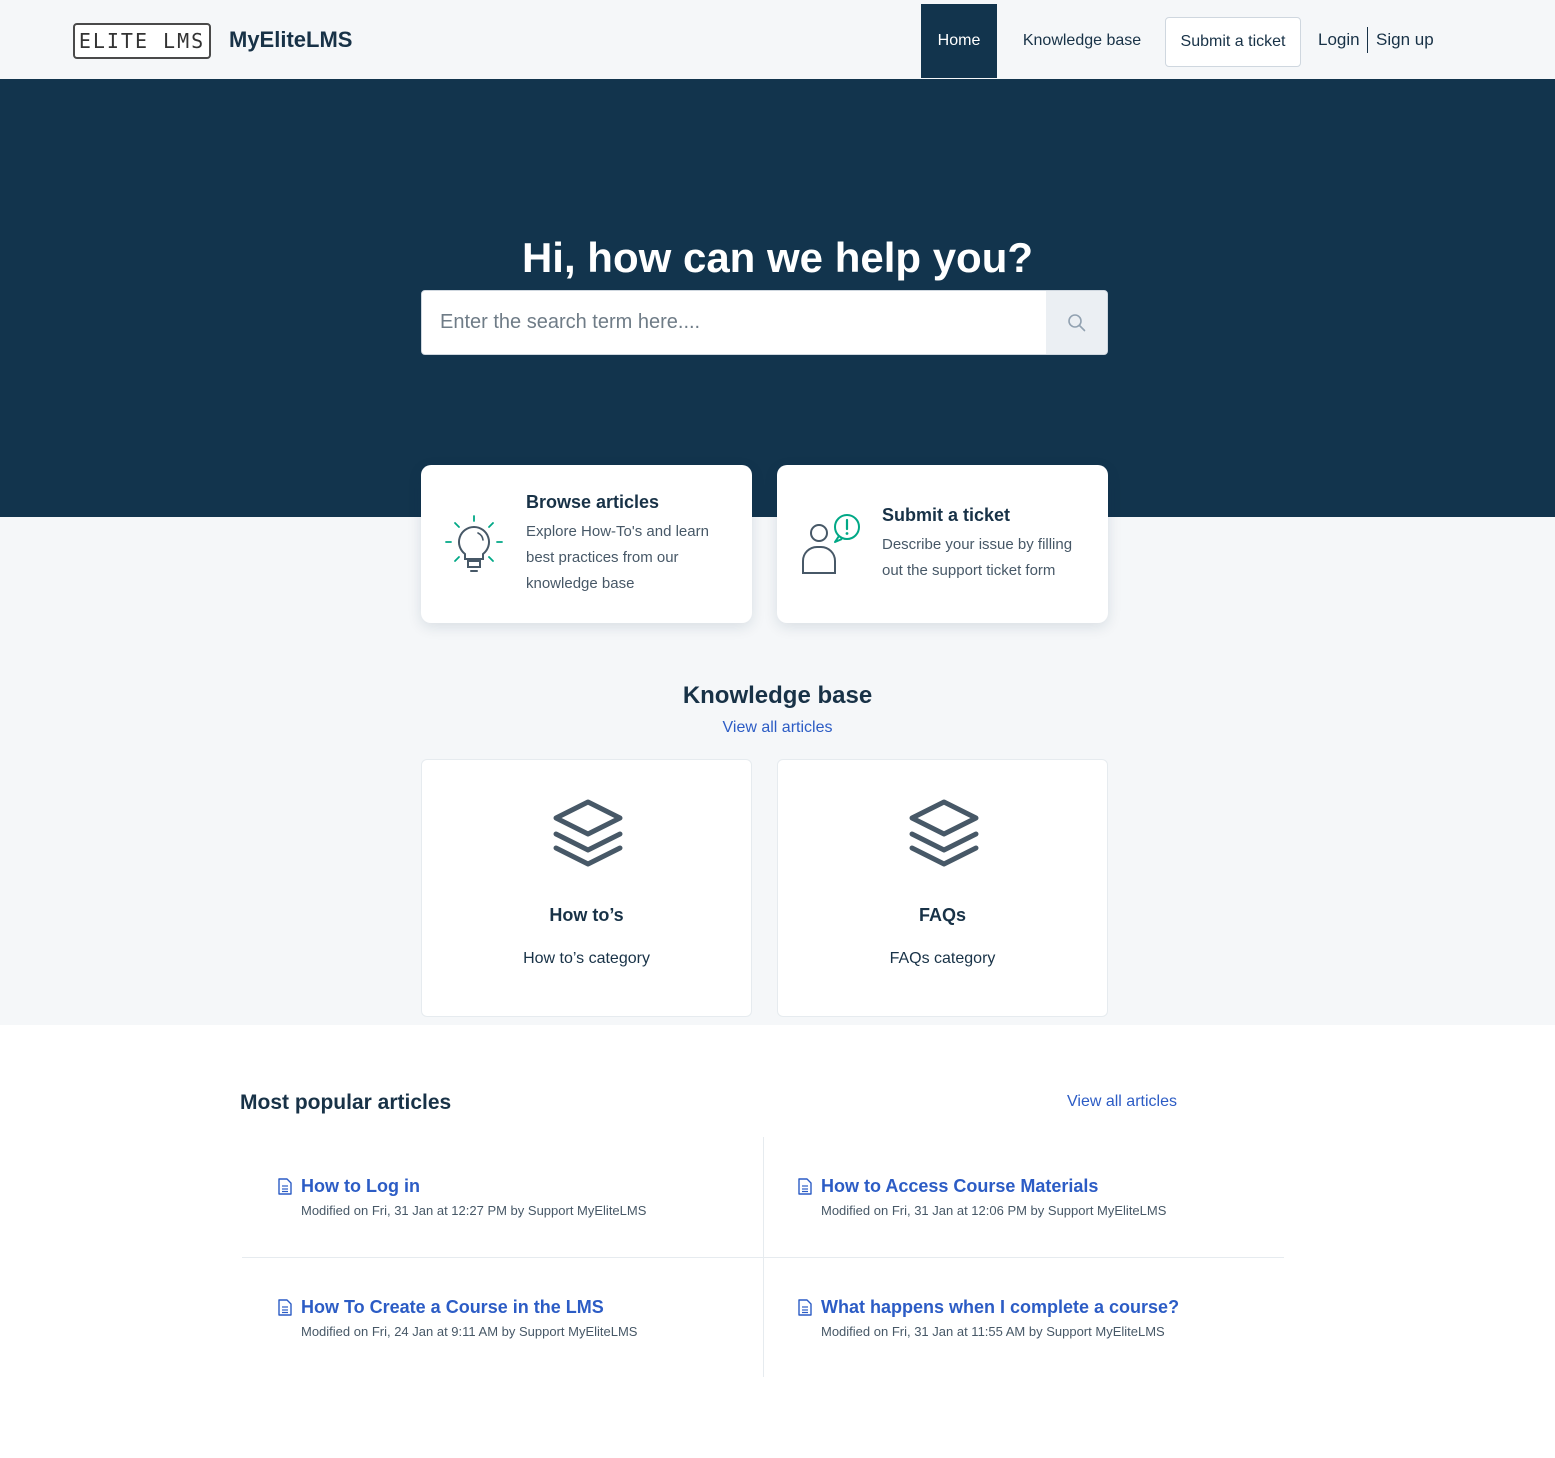 The image size is (1555, 1458). I want to click on article-title: How to Access Course Materials, so click(959, 1186).